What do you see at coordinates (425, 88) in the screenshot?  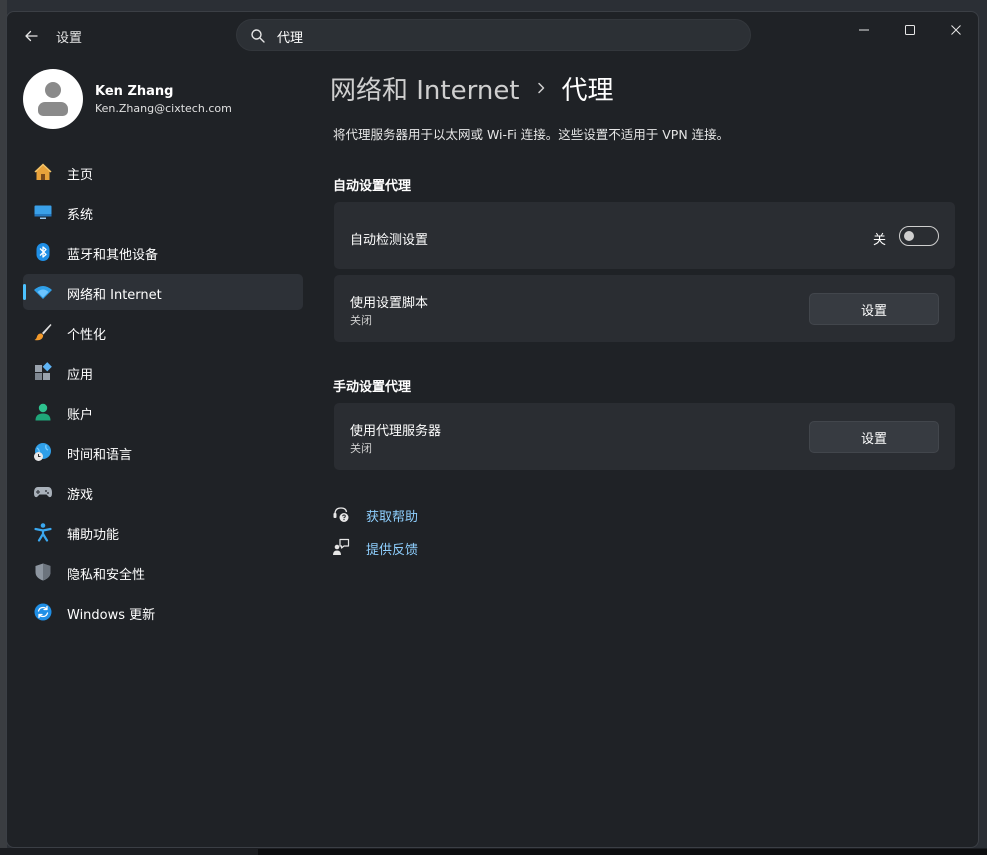 I see `breadcrumb-parent-link: 网络和 Internet` at bounding box center [425, 88].